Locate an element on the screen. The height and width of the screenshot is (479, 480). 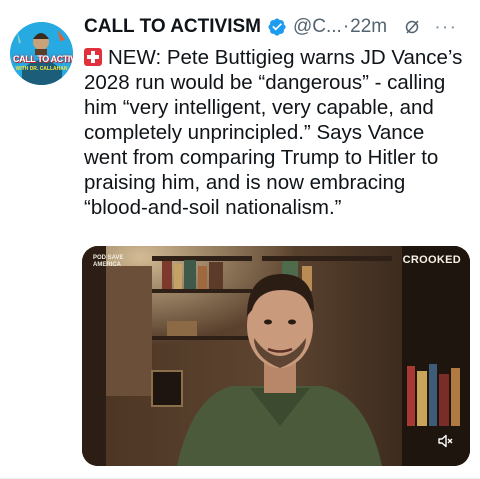
tweet-text-line-2: 2028 run would be “dangerous” - calling is located at coordinates (265, 82).